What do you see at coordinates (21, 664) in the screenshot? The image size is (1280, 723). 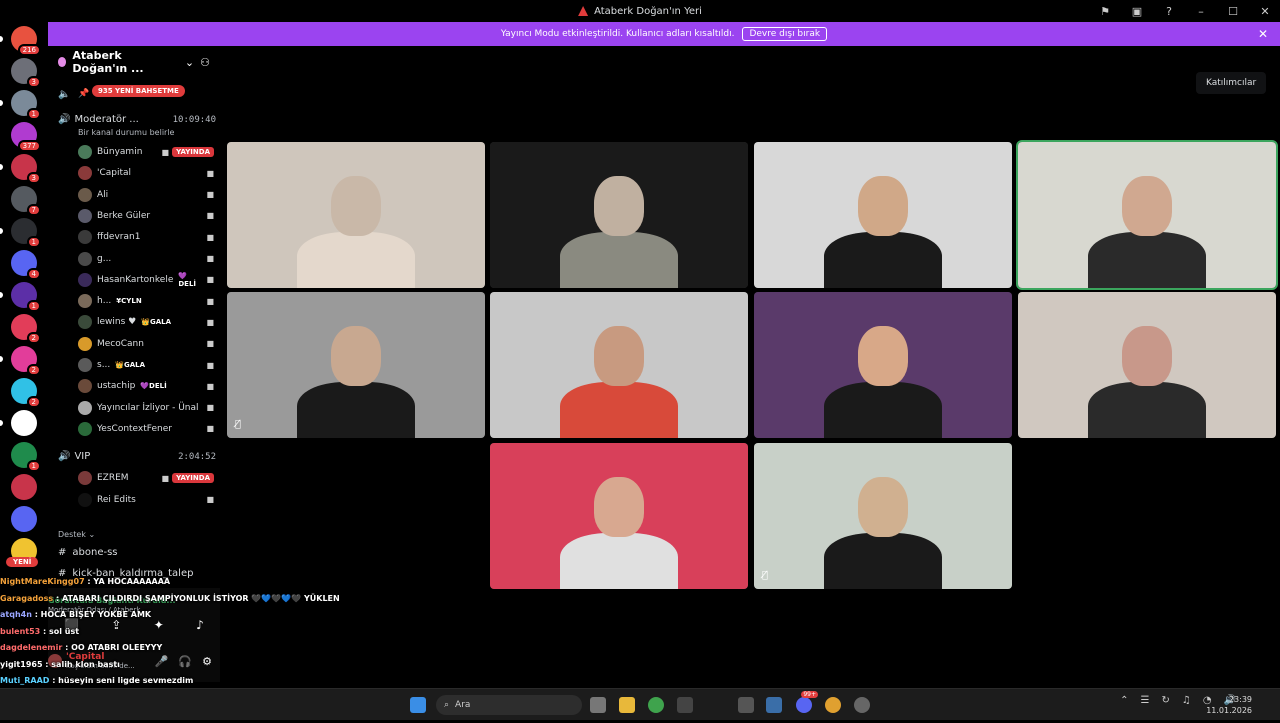 I see `chat-username: yigit1965` at bounding box center [21, 664].